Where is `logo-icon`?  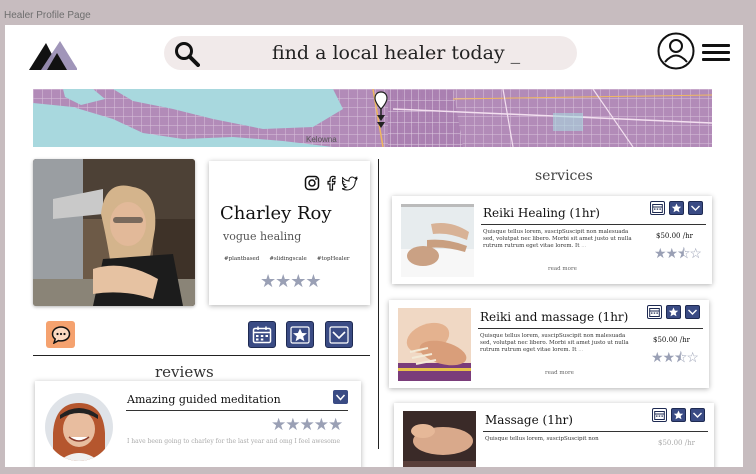
logo-icon is located at coordinates (53, 55).